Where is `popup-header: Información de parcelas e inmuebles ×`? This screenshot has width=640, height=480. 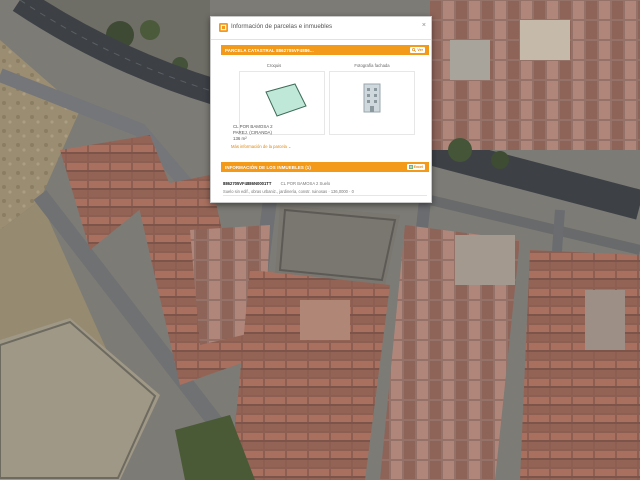 popup-header: Información de parcelas e inmuebles × is located at coordinates (321, 28).